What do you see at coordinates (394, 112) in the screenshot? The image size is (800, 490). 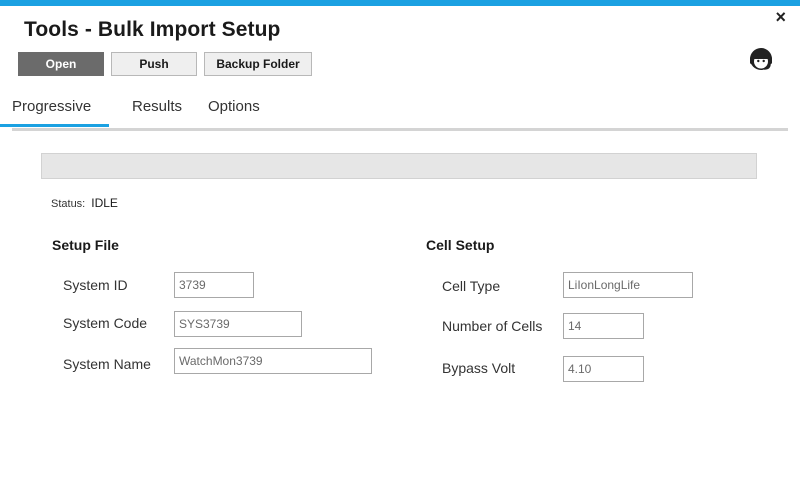 I see `tab-bar: Progressive Results Options` at bounding box center [394, 112].